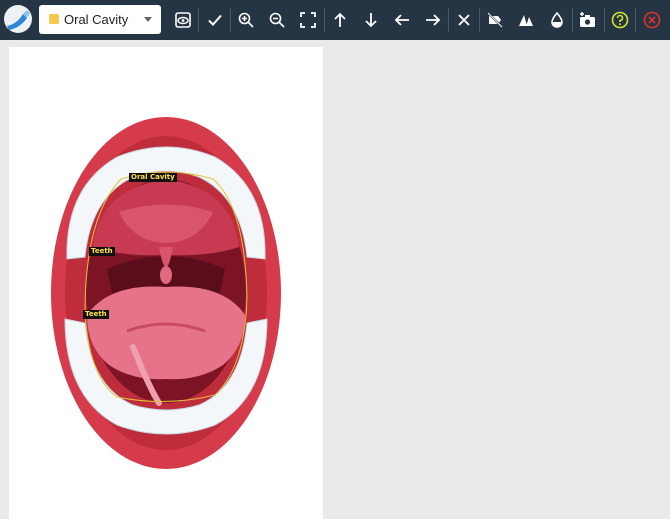 The height and width of the screenshot is (519, 670). I want to click on arrow-down-icon, so click(371, 20).